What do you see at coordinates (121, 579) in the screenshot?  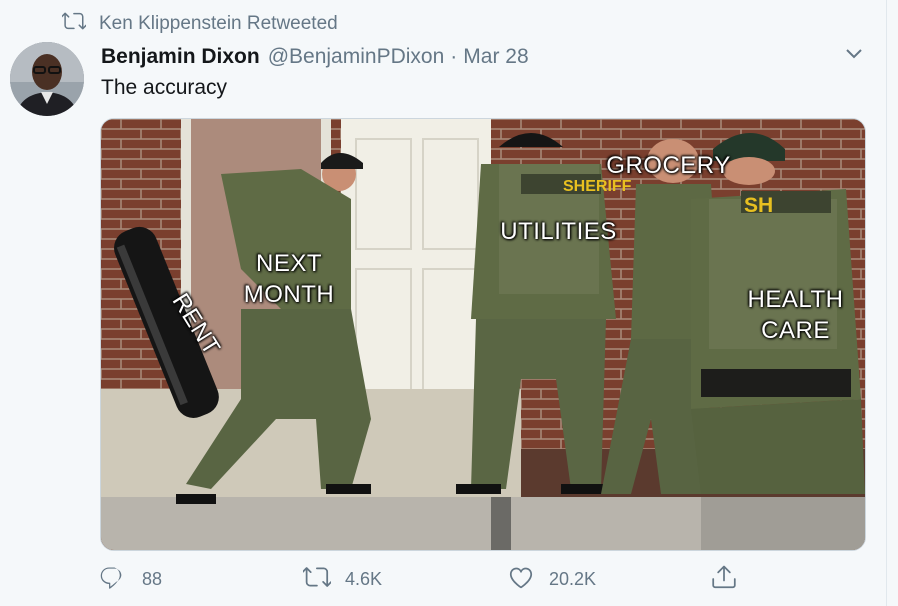 I see `reply-icon` at bounding box center [121, 579].